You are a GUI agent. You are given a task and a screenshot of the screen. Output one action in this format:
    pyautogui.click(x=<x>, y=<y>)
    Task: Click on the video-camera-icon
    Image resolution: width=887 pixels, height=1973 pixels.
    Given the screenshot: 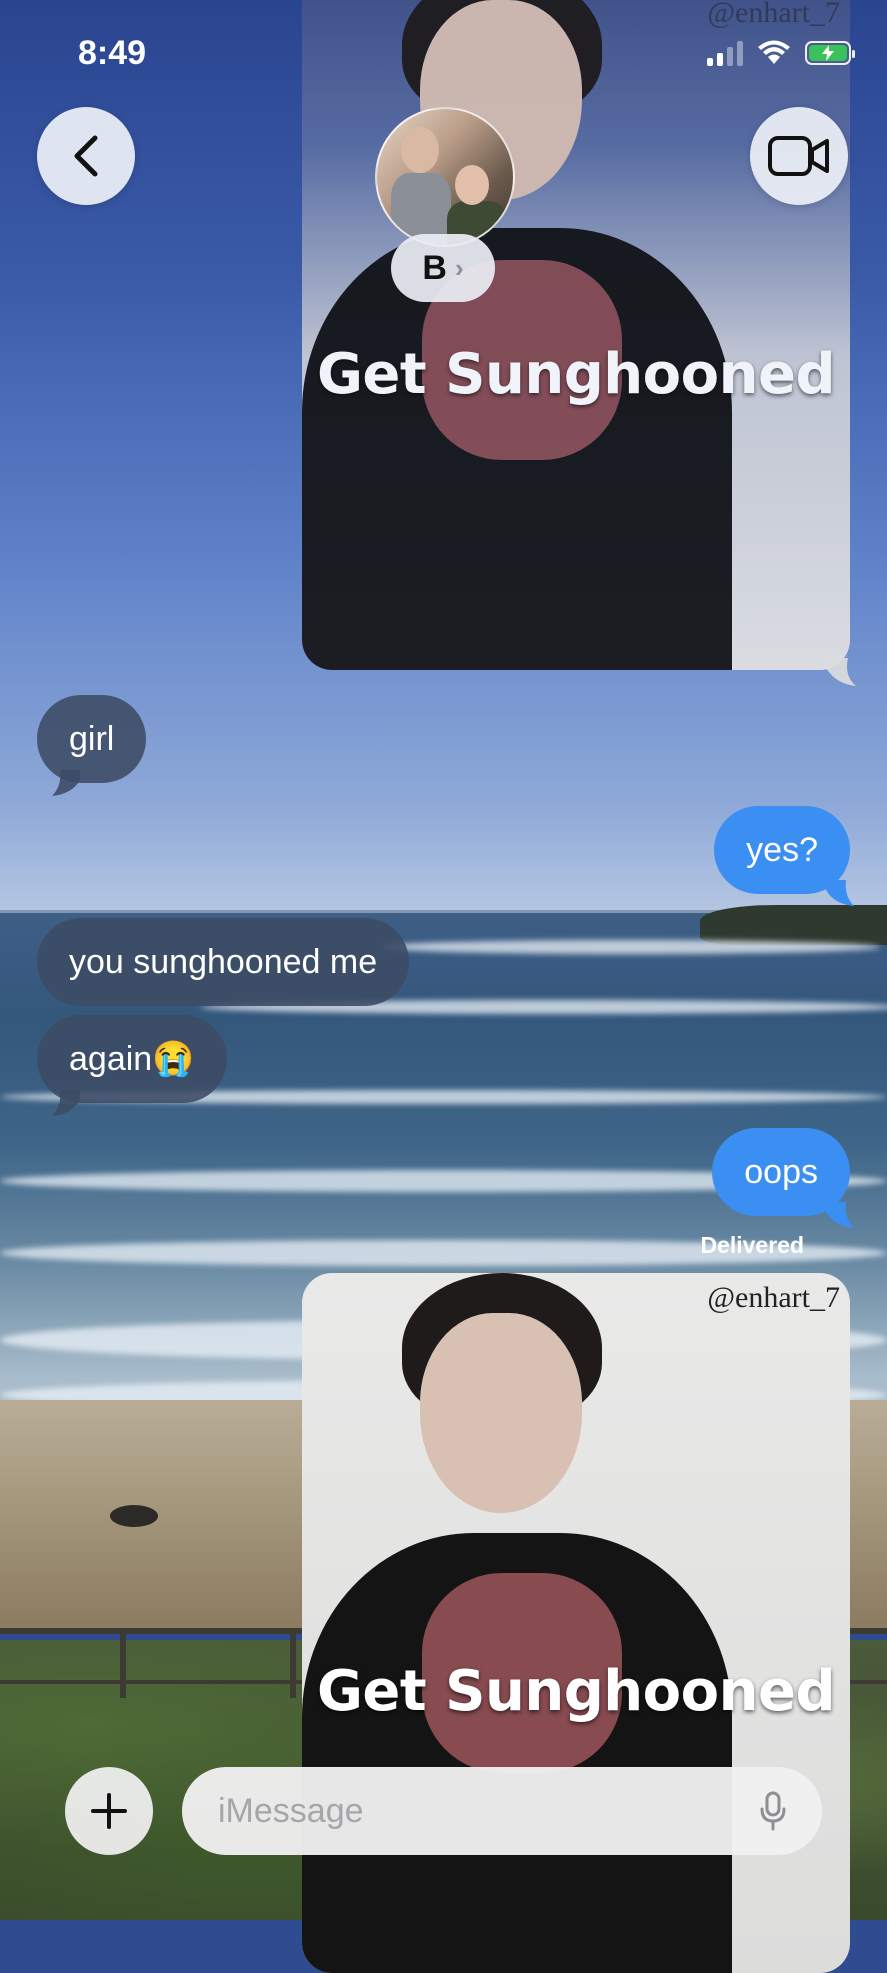 What is the action you would take?
    pyautogui.click(x=798, y=156)
    